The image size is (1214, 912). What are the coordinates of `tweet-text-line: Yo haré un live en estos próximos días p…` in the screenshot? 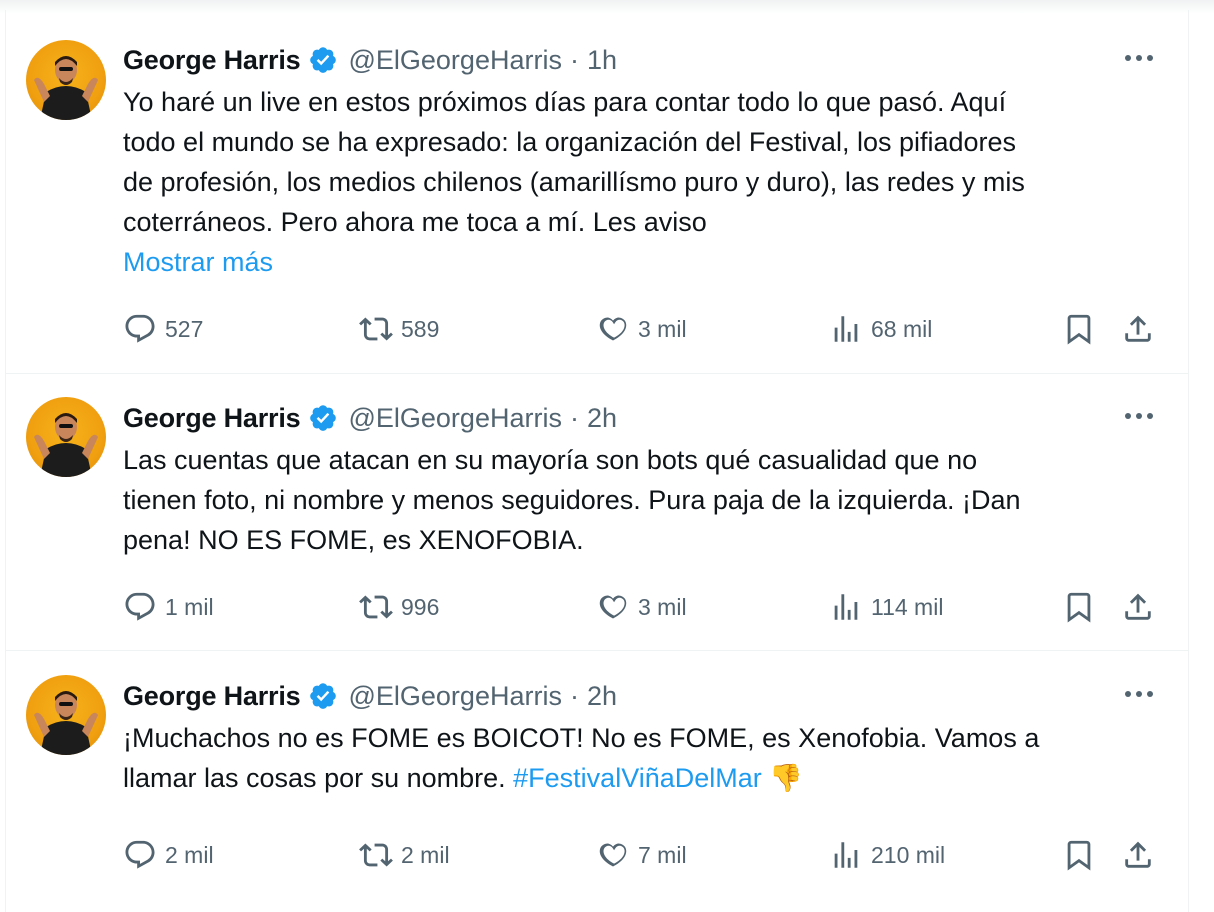 It's located at (565, 102).